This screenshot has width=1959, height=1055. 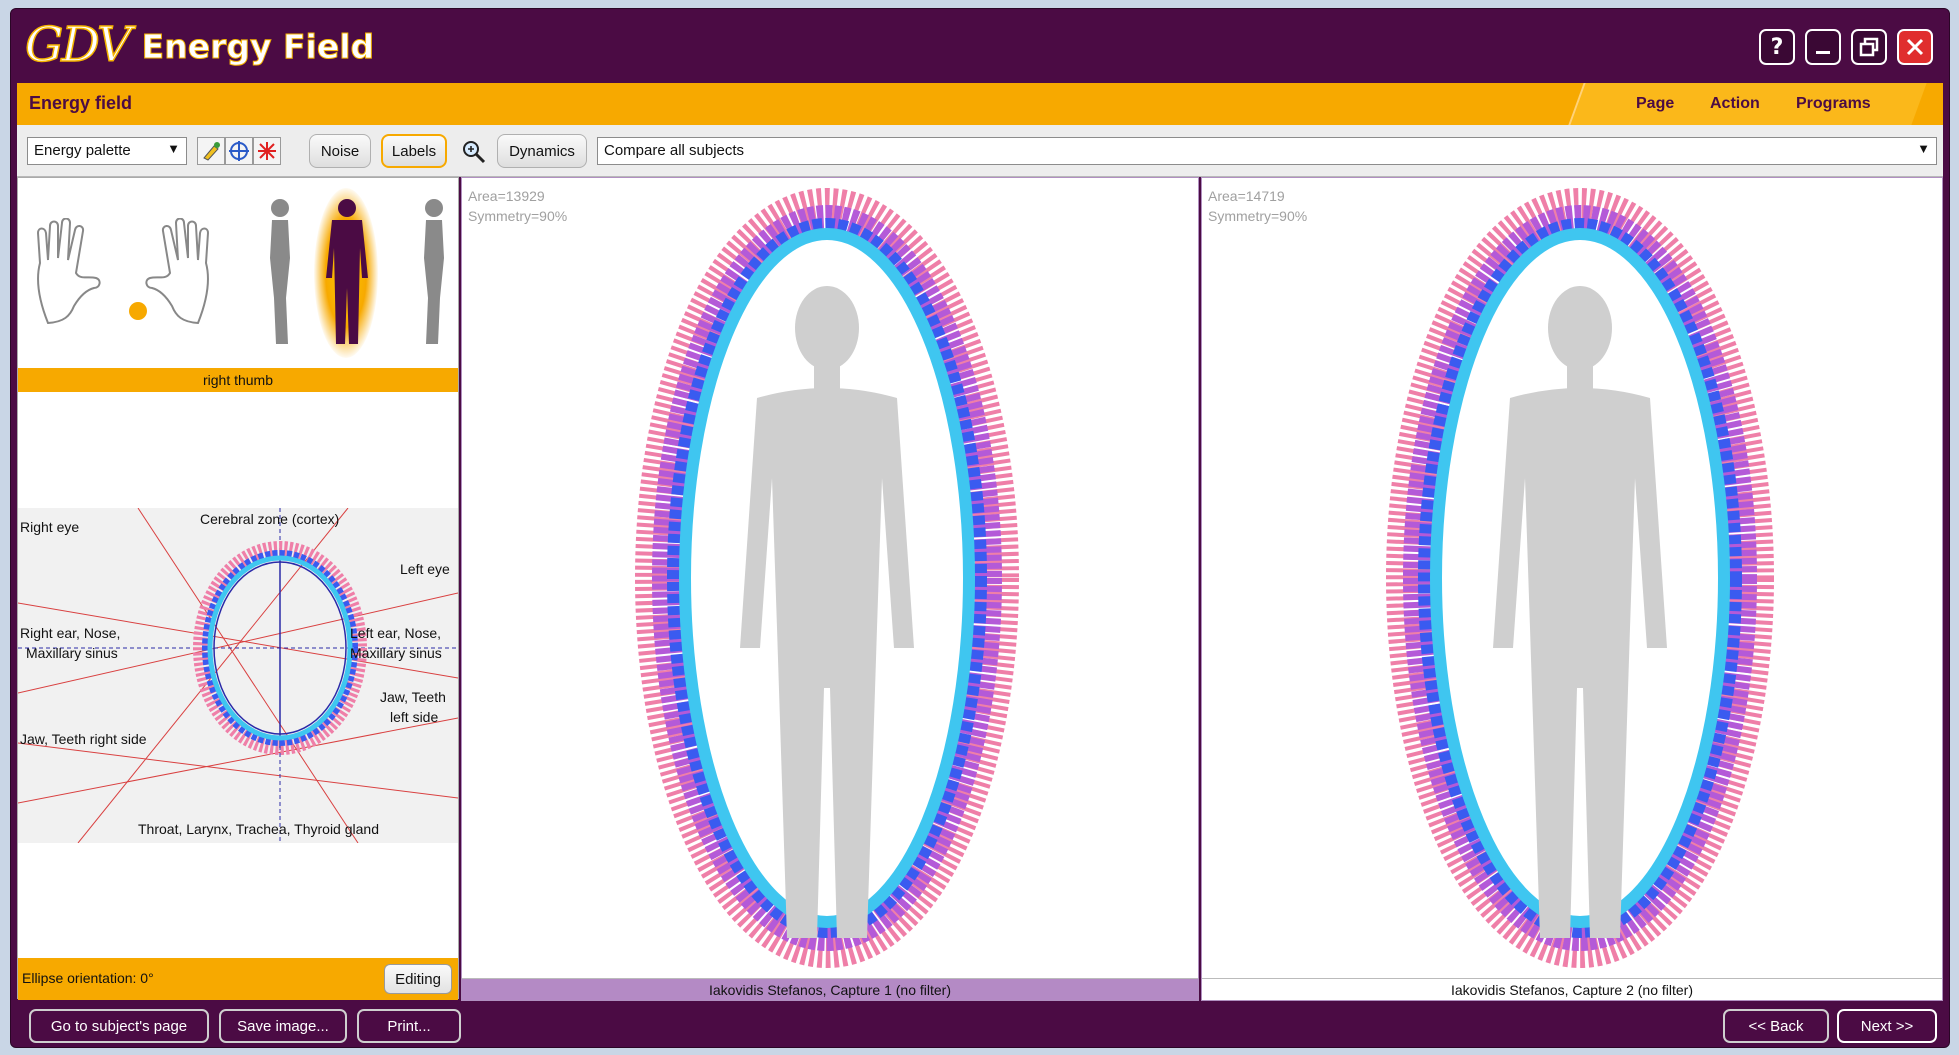 What do you see at coordinates (396, 653) in the screenshot?
I see `label-left-ear-2: Maxillary sinus` at bounding box center [396, 653].